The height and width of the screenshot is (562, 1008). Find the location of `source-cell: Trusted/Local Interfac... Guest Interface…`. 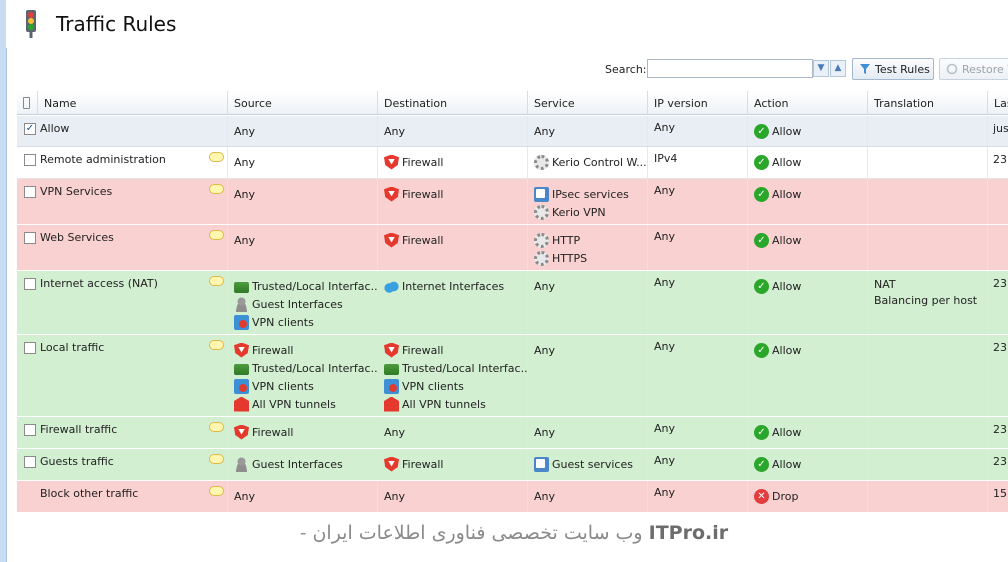

source-cell: Trusted/Local Interfac... Guest Interface… is located at coordinates (303, 302).